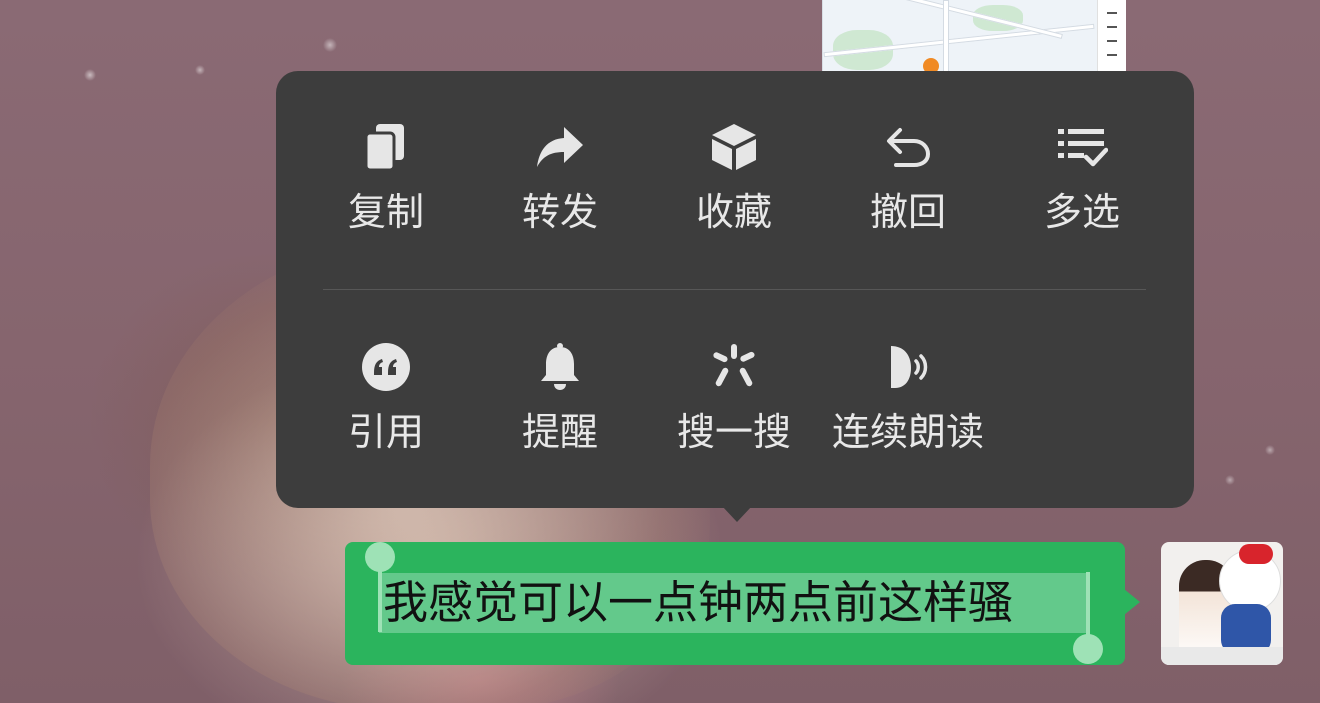 The image size is (1320, 703). Describe the element at coordinates (560, 147) in the screenshot. I see `forward-icon` at that location.